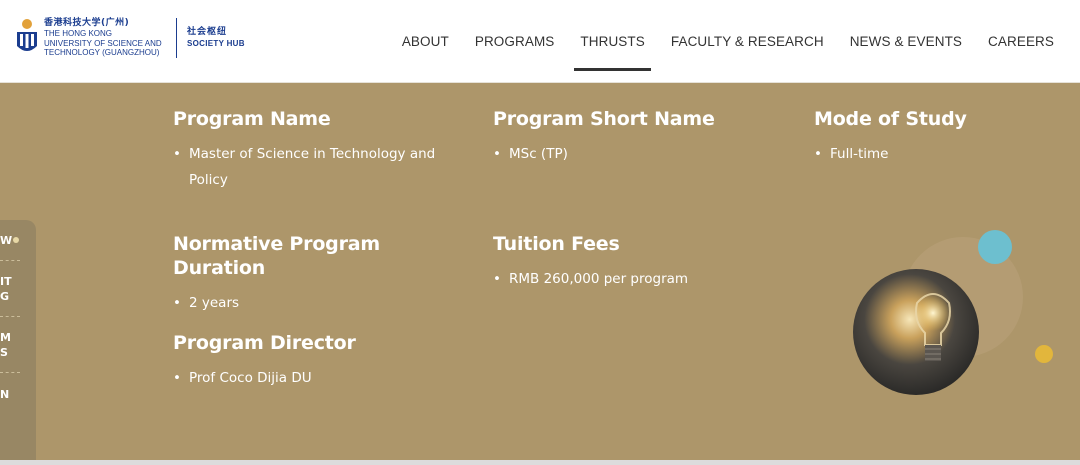 Image resolution: width=1080 pixels, height=465 pixels. What do you see at coordinates (264, 343) in the screenshot?
I see `program-director-heading: Program Director` at bounding box center [264, 343].